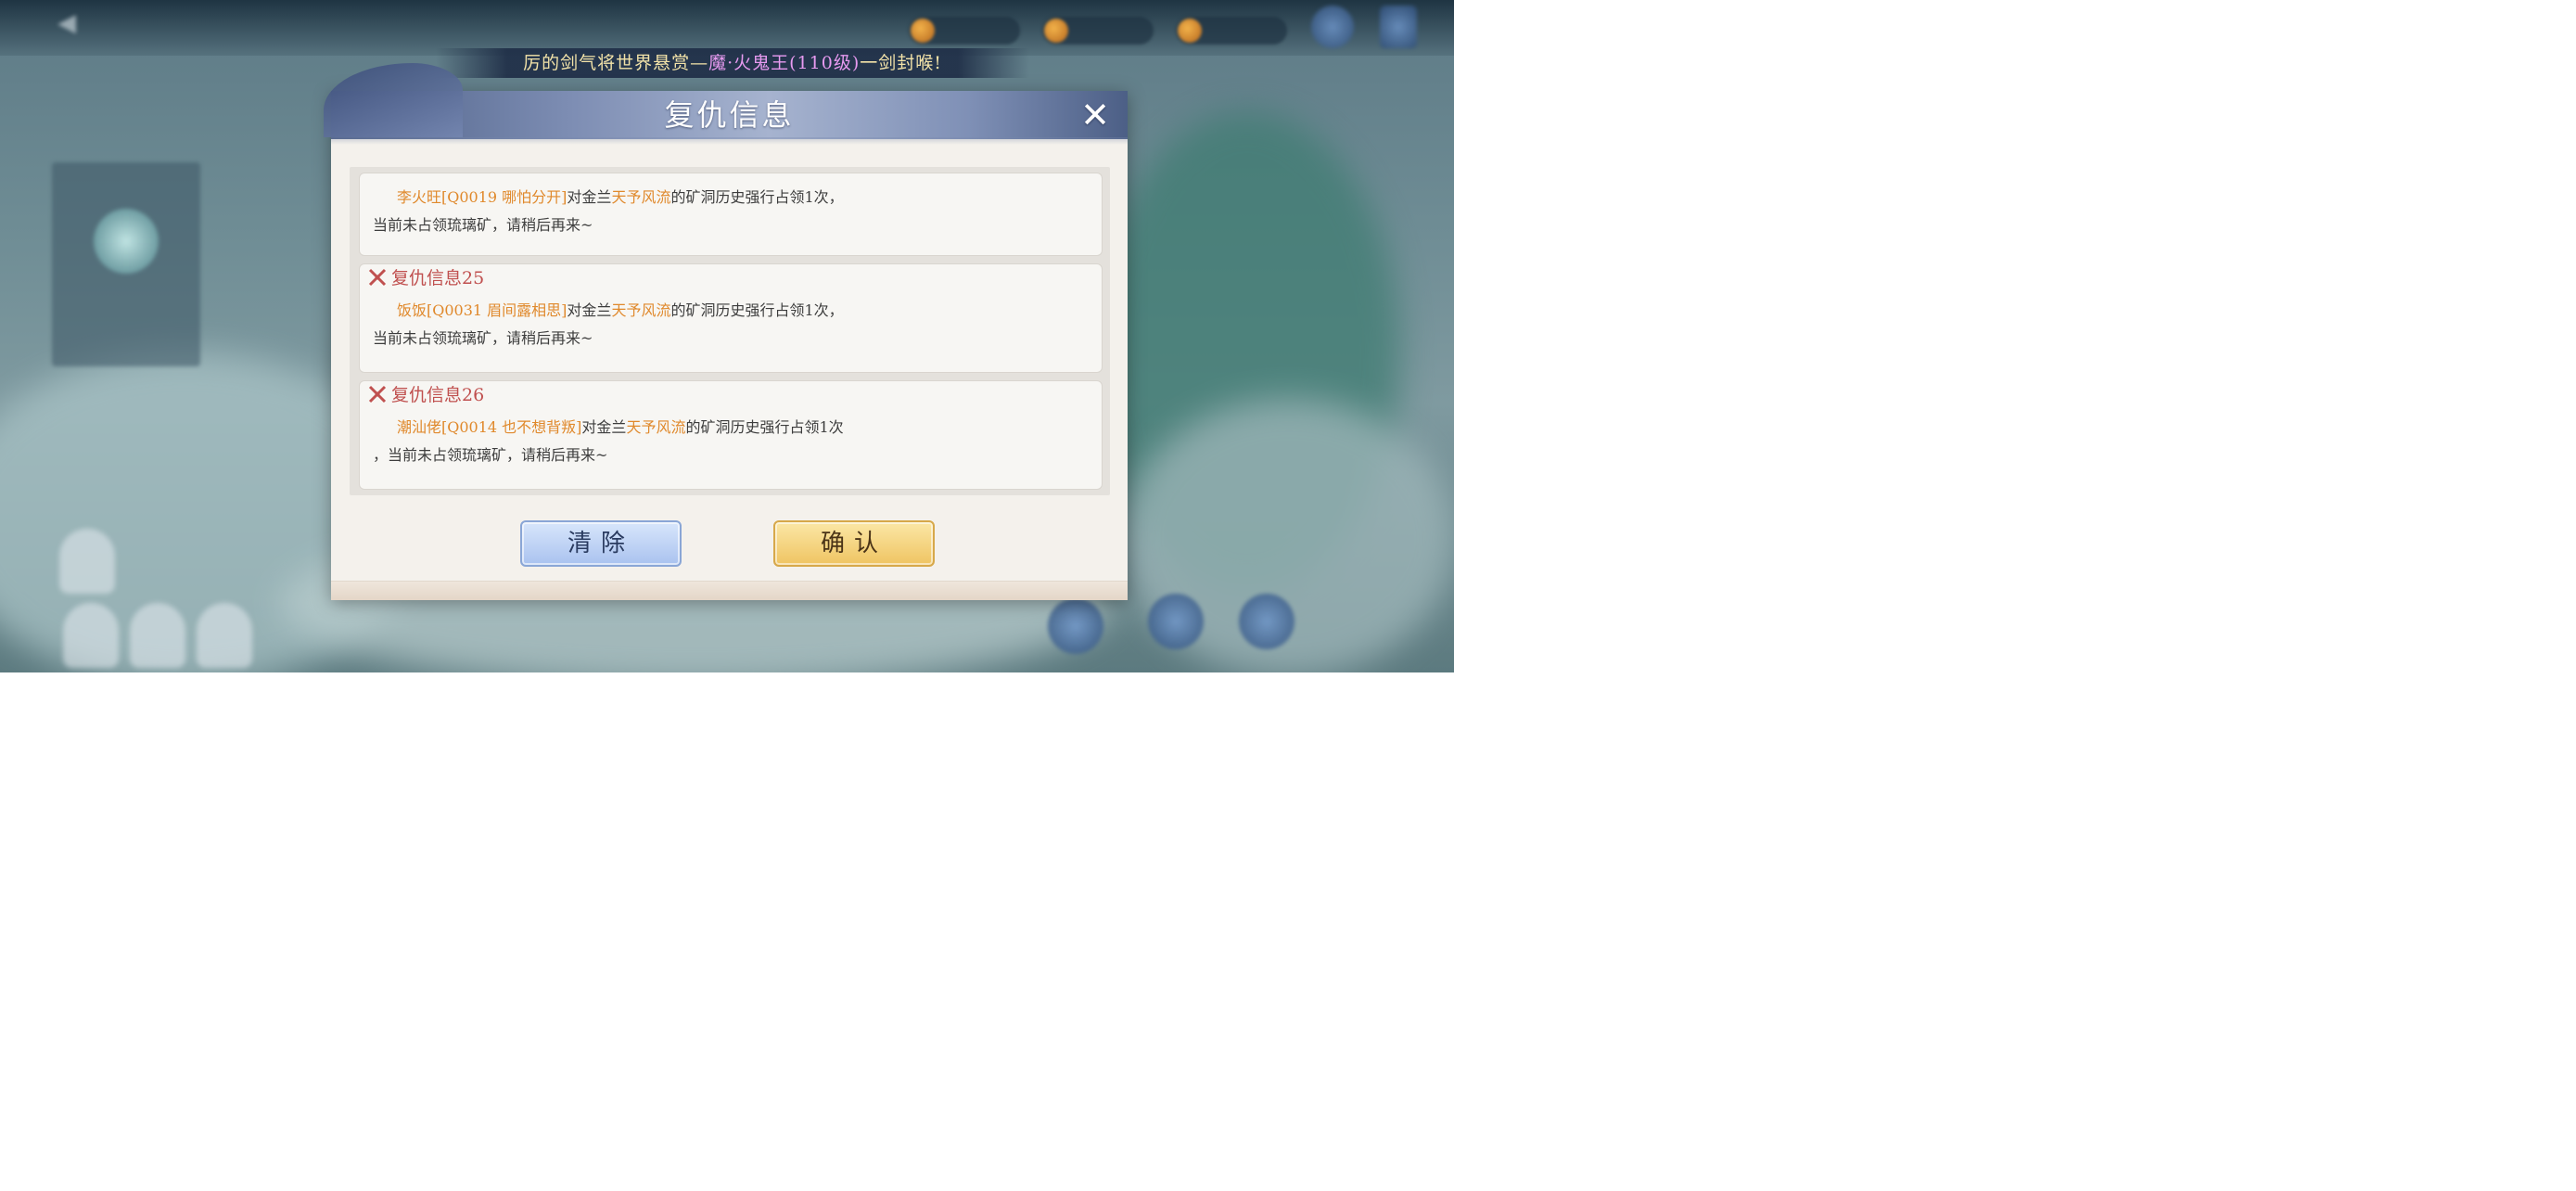 This screenshot has height=1191, width=2576. What do you see at coordinates (438, 395) in the screenshot?
I see `entry-title-text: 复仇信息26` at bounding box center [438, 395].